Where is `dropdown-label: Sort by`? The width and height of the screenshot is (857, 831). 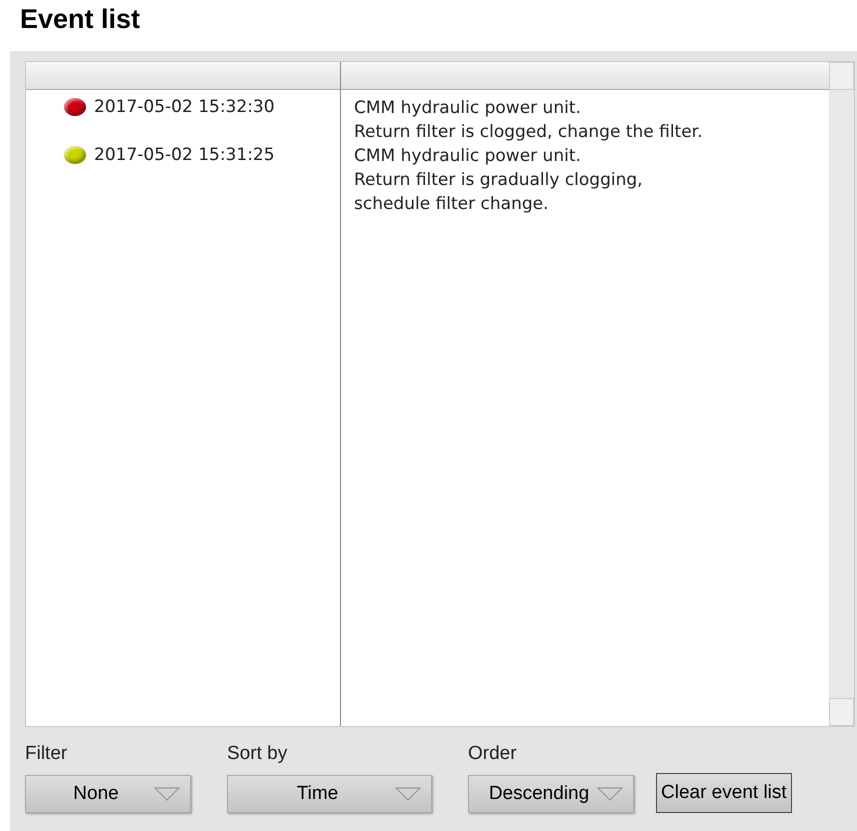 dropdown-label: Sort by is located at coordinates (257, 754).